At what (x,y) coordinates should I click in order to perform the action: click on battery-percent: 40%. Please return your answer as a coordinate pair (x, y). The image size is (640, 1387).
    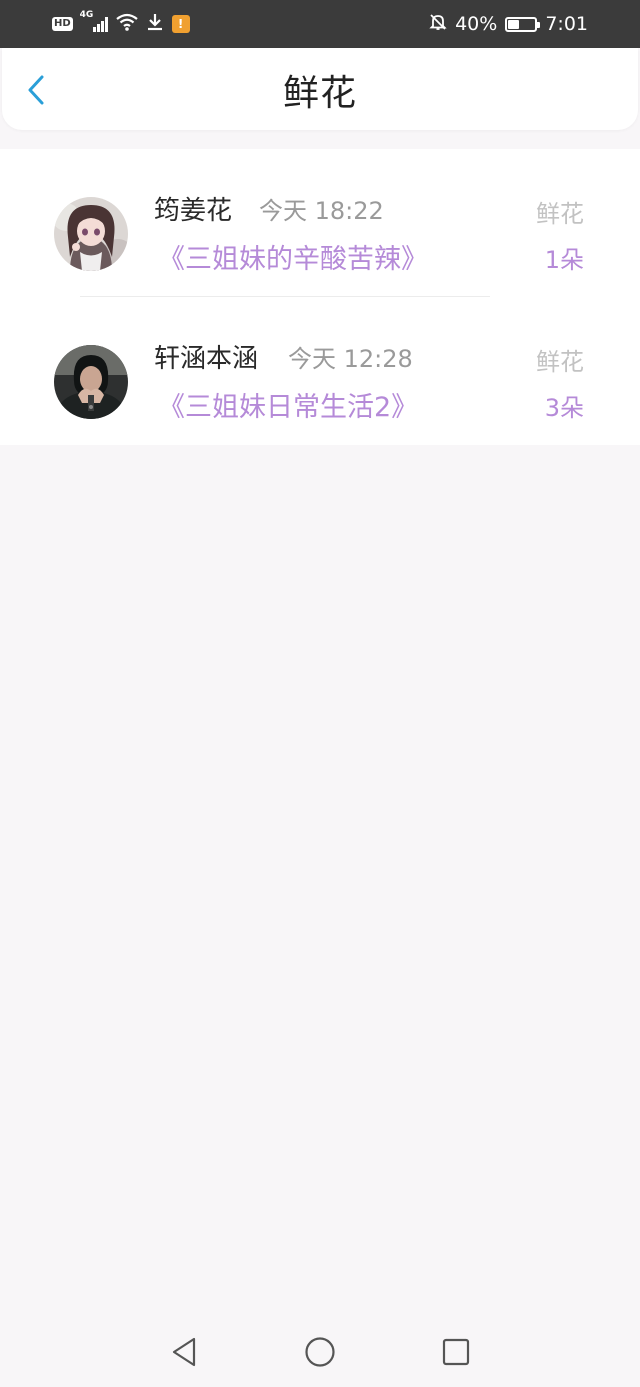
    Looking at the image, I should click on (476, 24).